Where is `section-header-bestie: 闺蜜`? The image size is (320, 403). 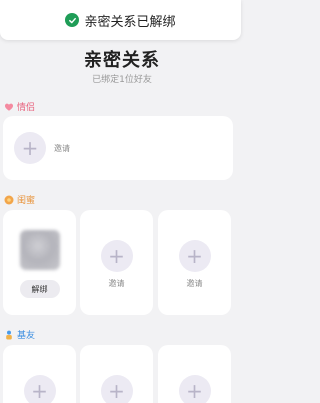 section-header-bestie: 闺蜜 is located at coordinates (19, 199).